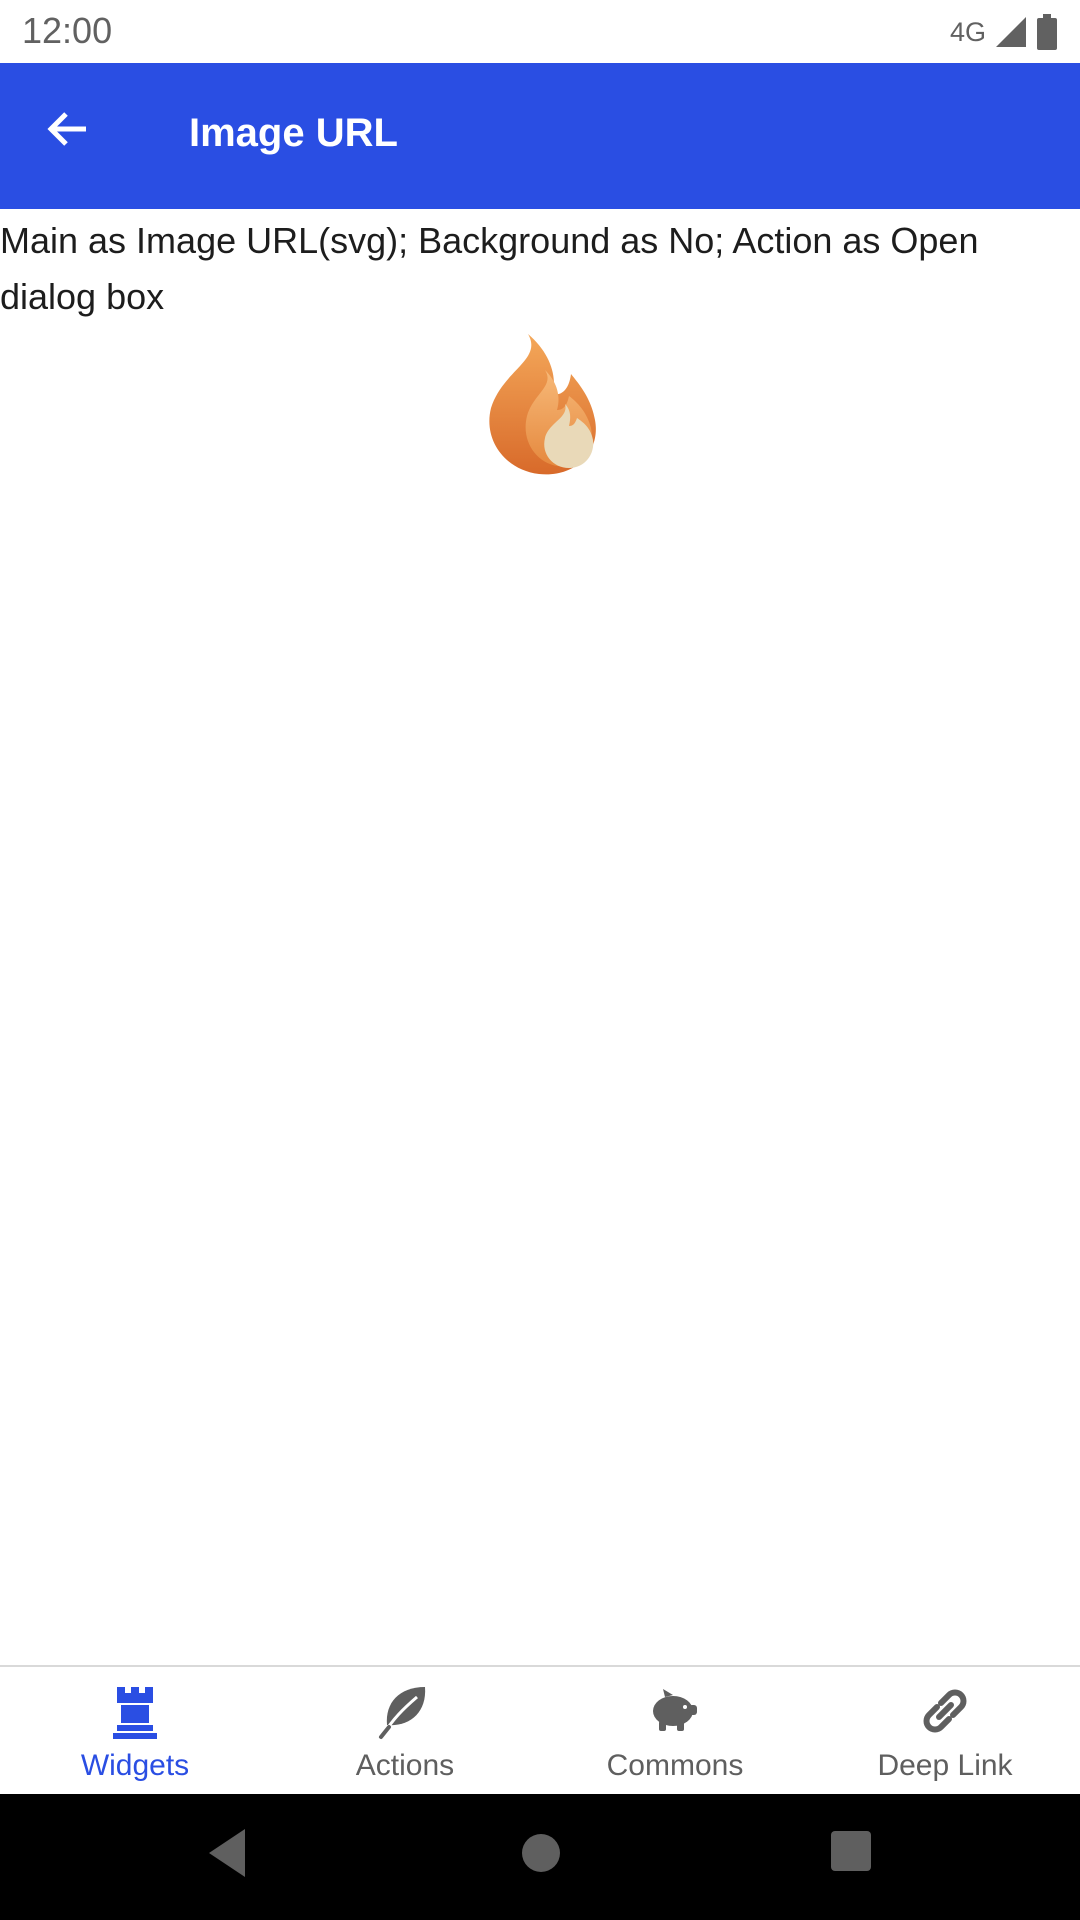 Image resolution: width=1080 pixels, height=1920 pixels. What do you see at coordinates (67, 30) in the screenshot?
I see `status-time: 12:00` at bounding box center [67, 30].